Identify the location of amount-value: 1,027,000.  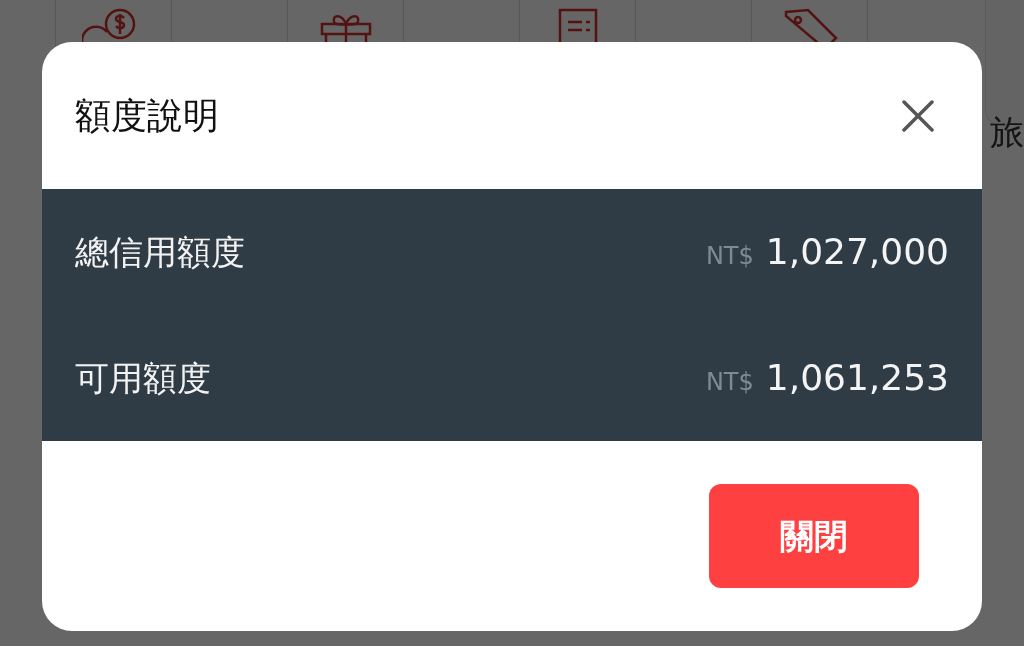
(857, 252).